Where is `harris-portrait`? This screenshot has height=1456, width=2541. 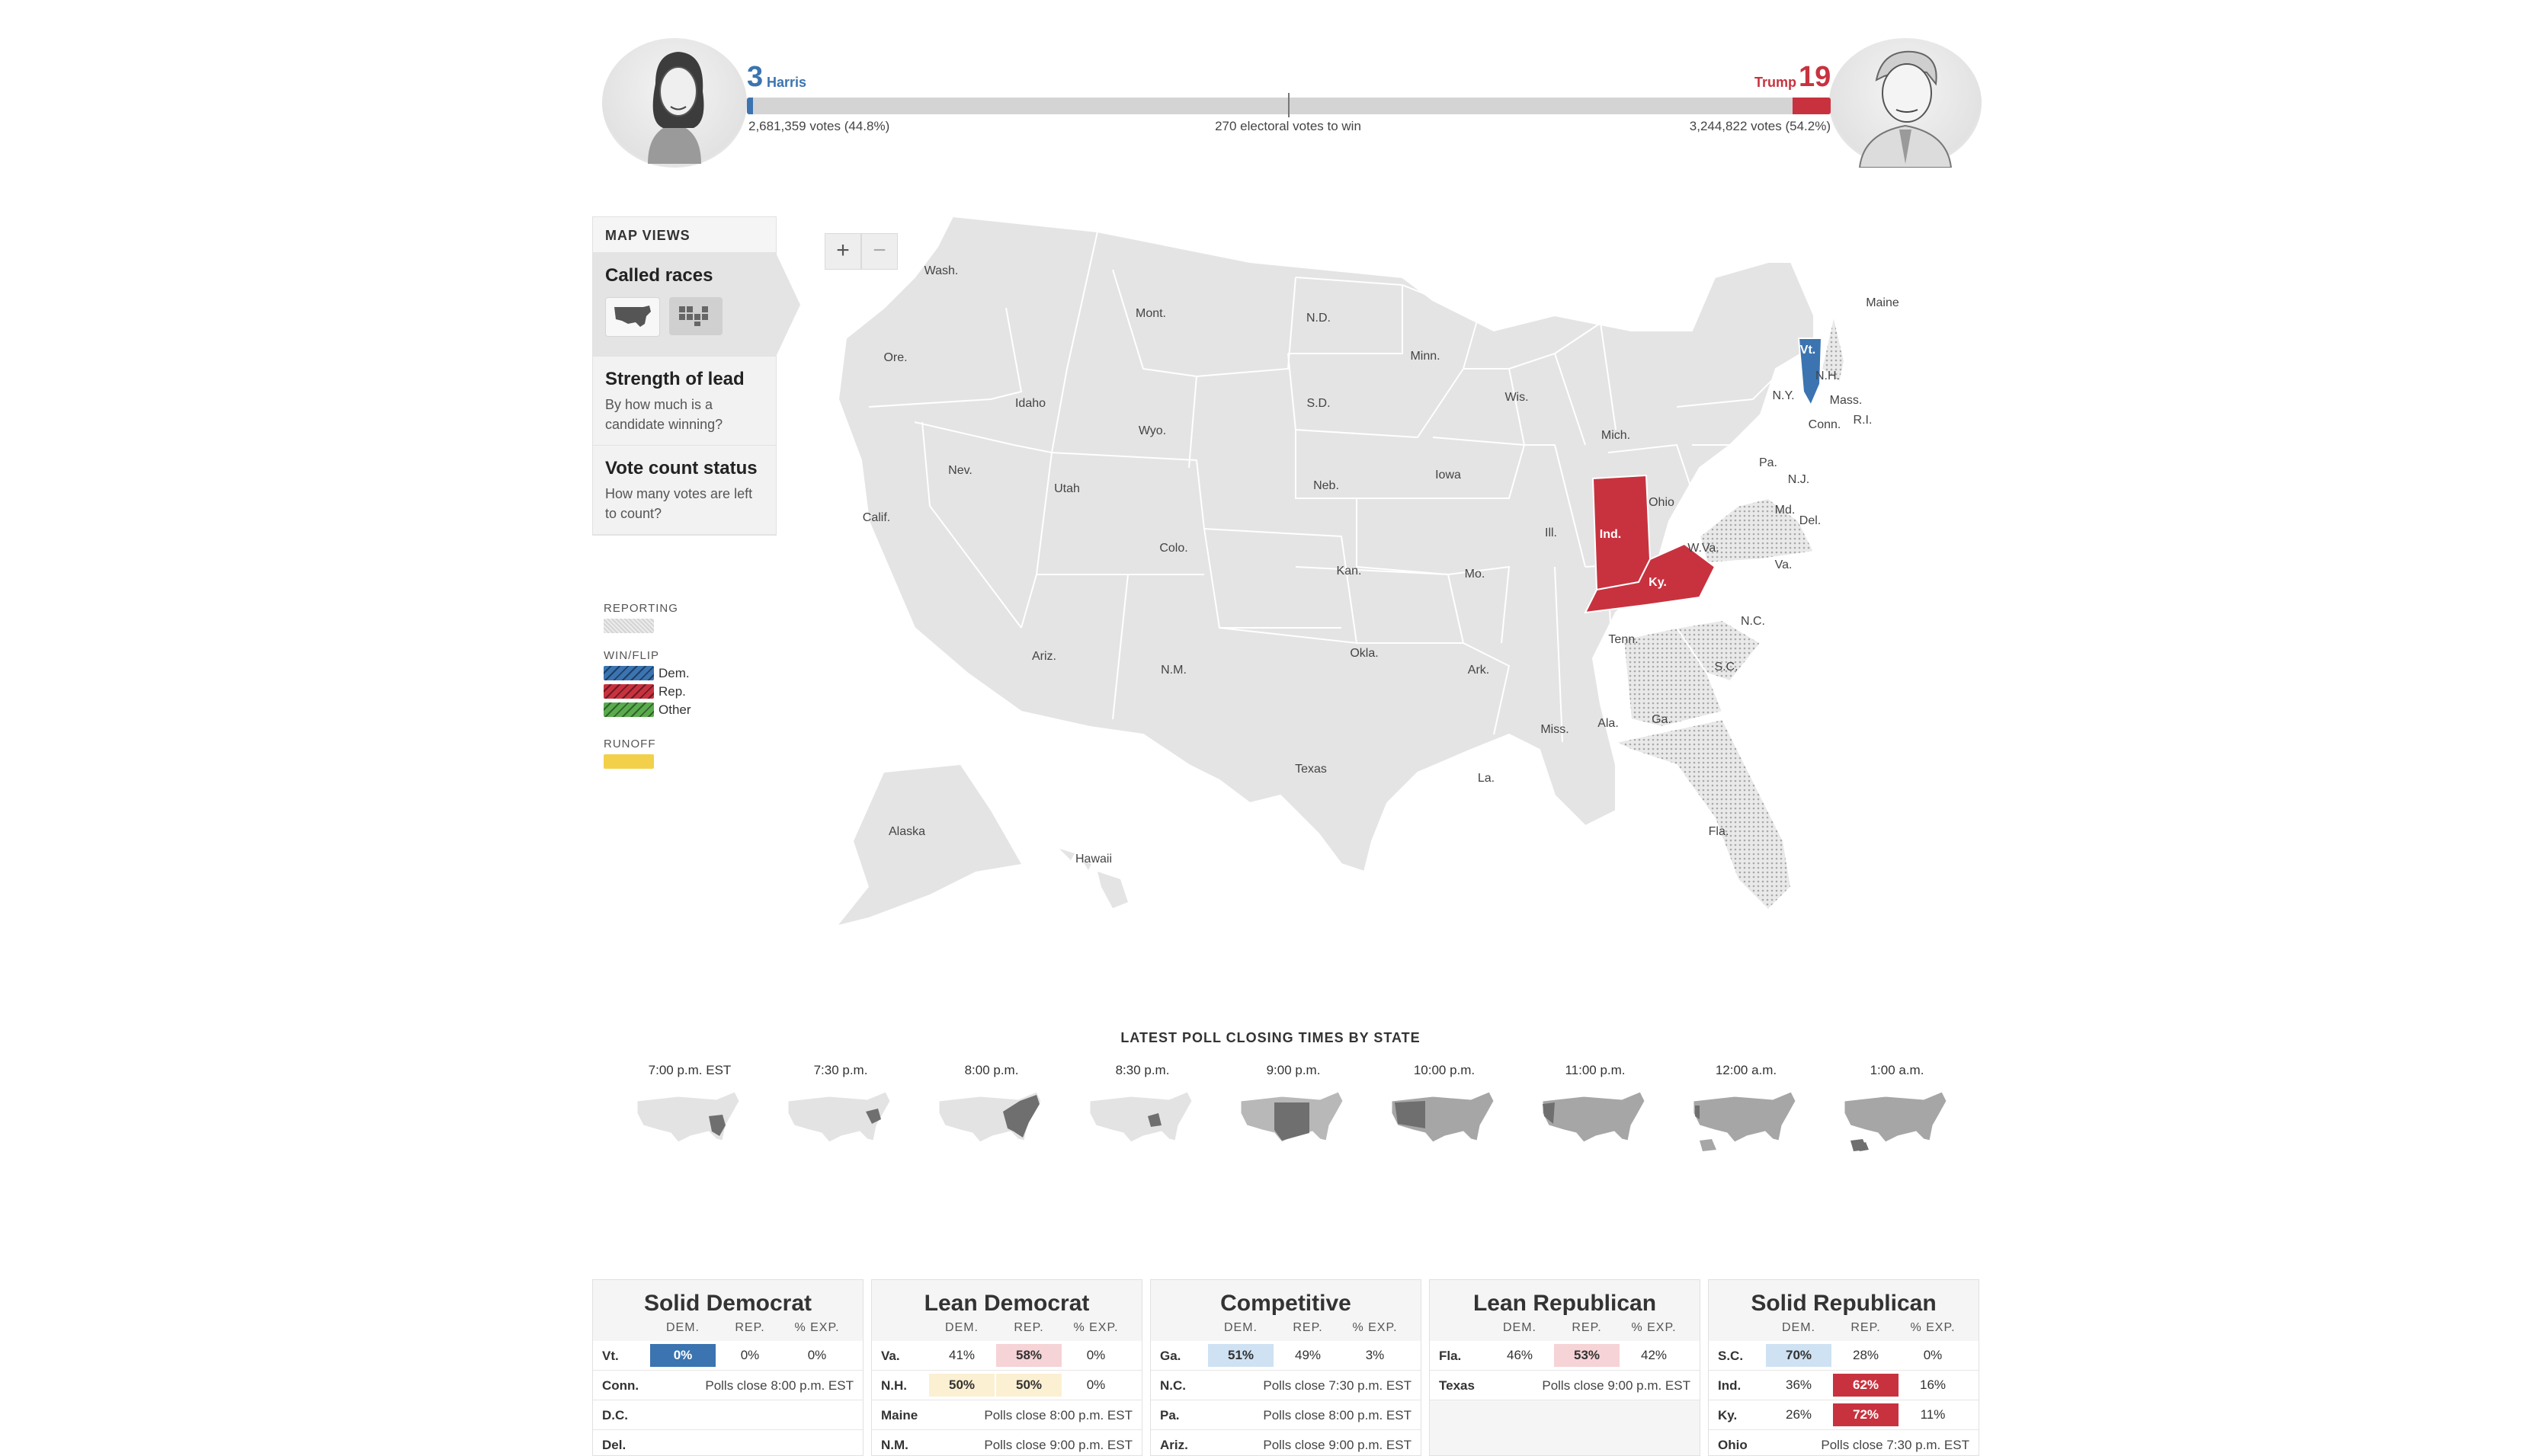 harris-portrait is located at coordinates (675, 103).